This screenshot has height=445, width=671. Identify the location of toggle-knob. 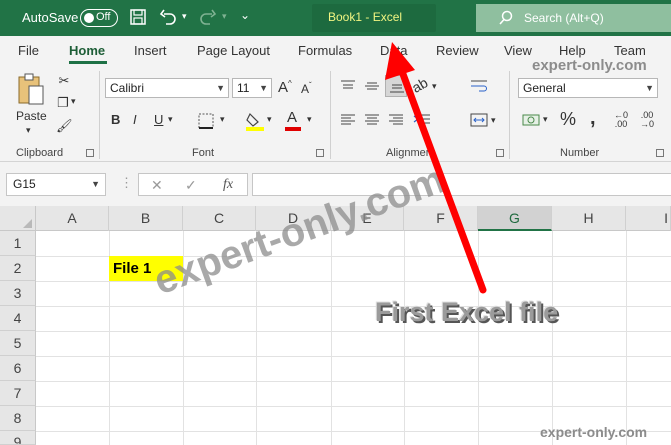
(89, 18).